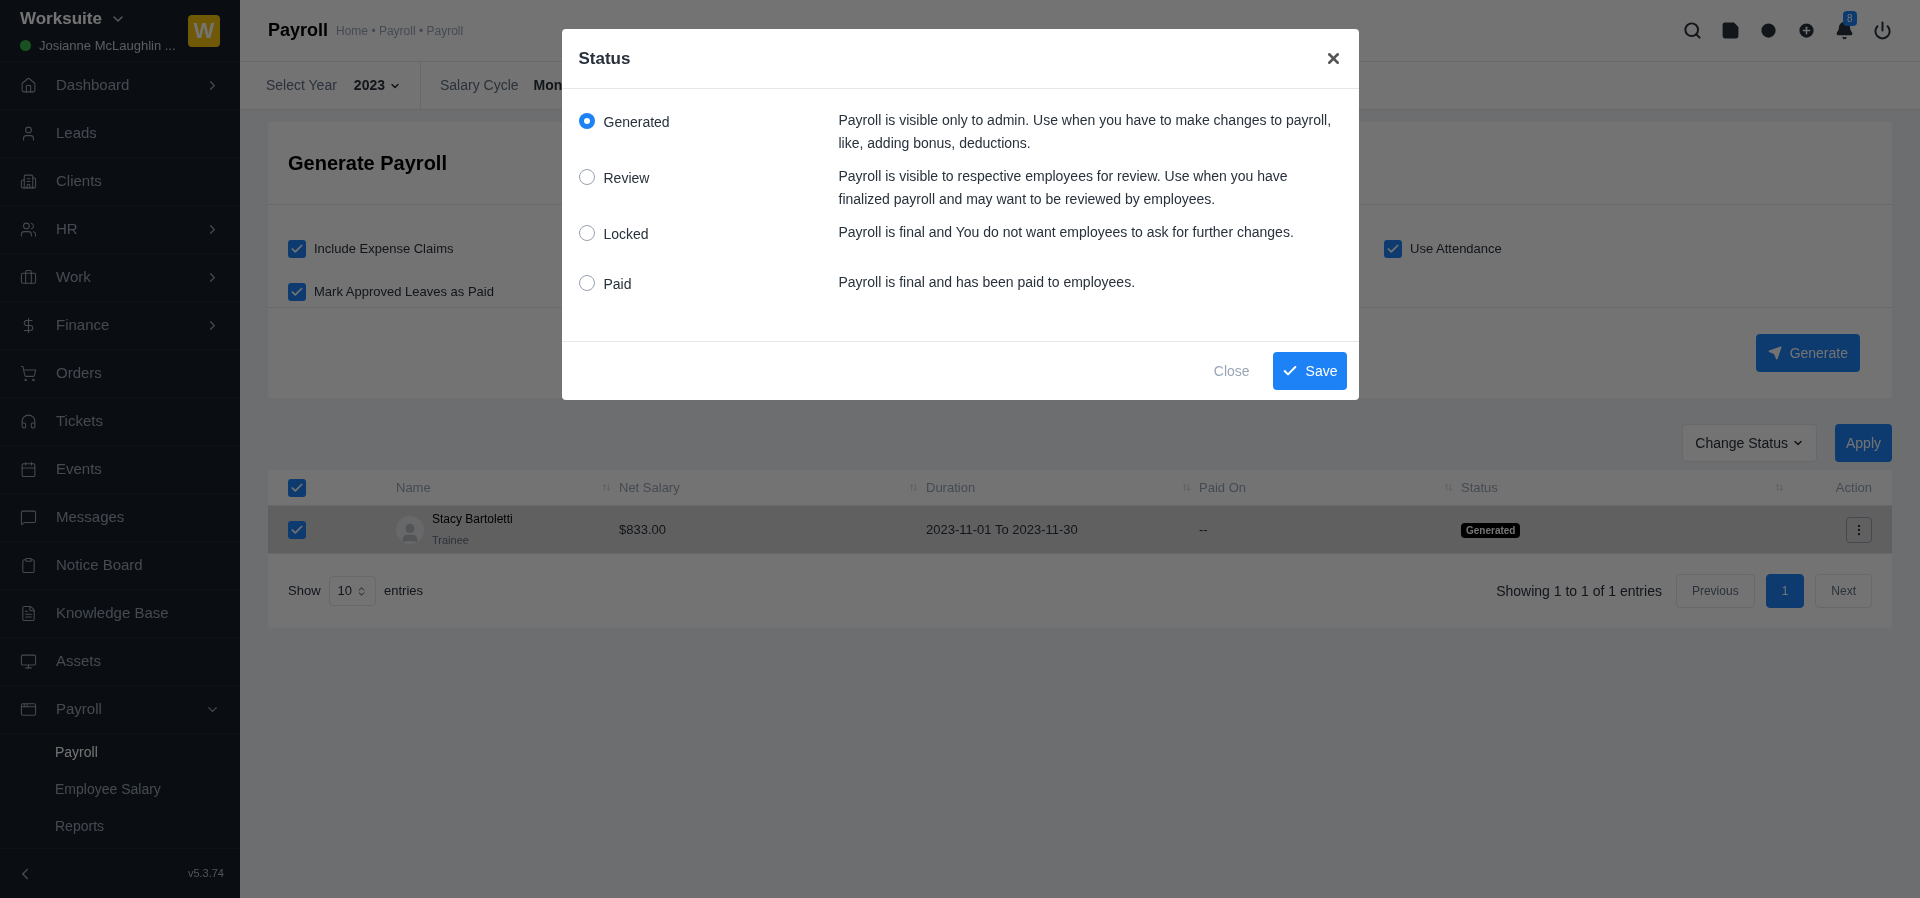  I want to click on user-icon, so click(28, 133).